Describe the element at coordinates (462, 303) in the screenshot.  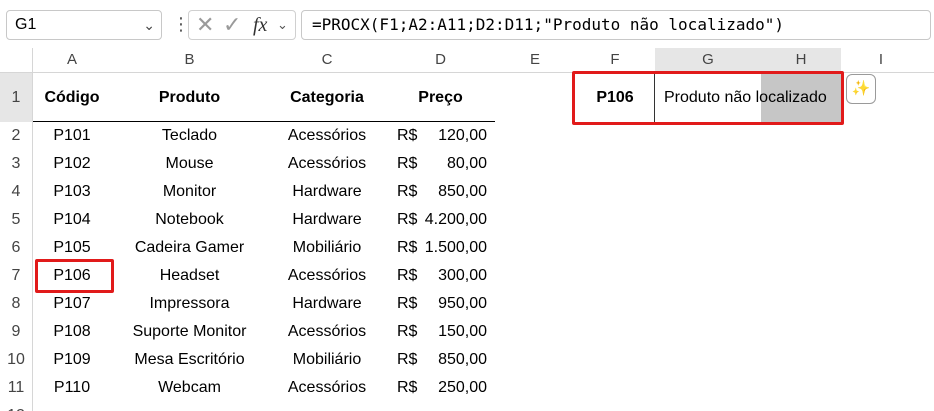
I see `price-value: 950,00` at that location.